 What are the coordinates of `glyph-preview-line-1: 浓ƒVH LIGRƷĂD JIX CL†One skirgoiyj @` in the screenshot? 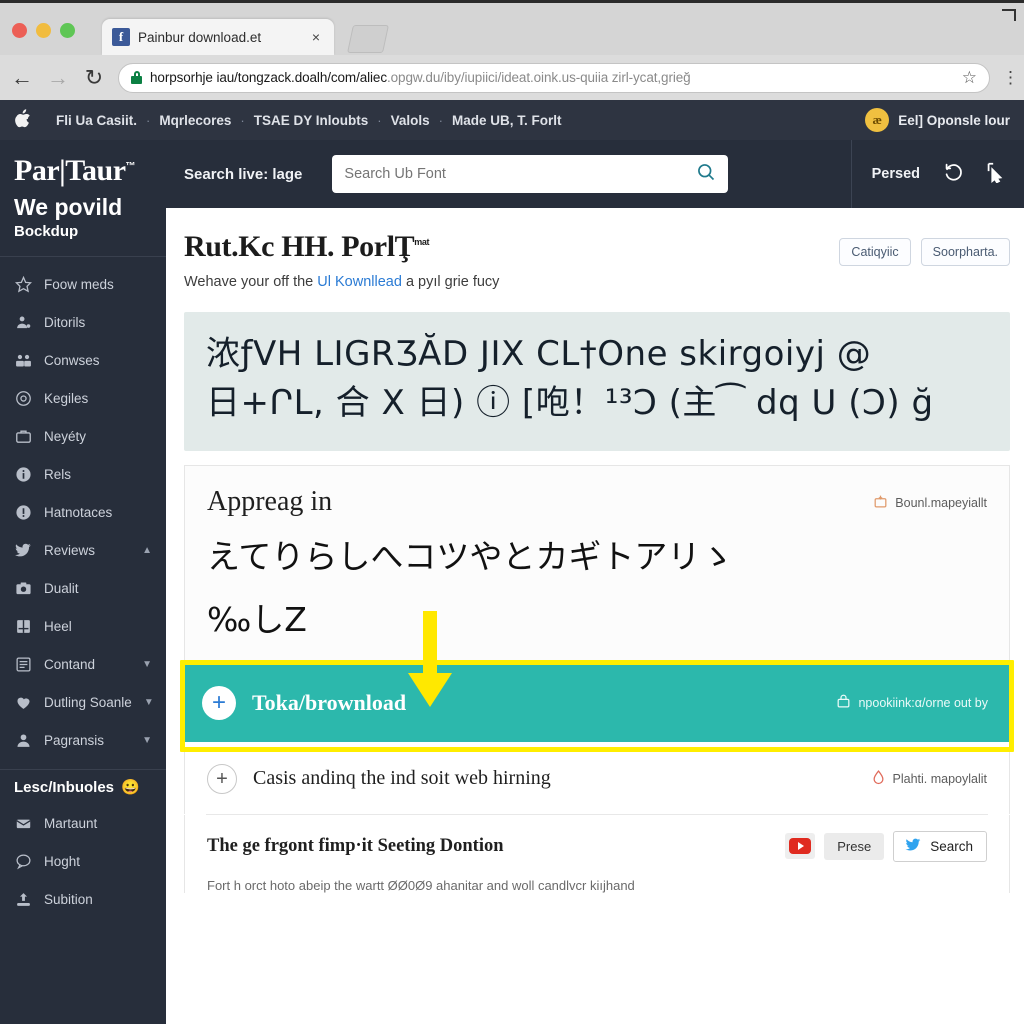 It's located at (539, 354).